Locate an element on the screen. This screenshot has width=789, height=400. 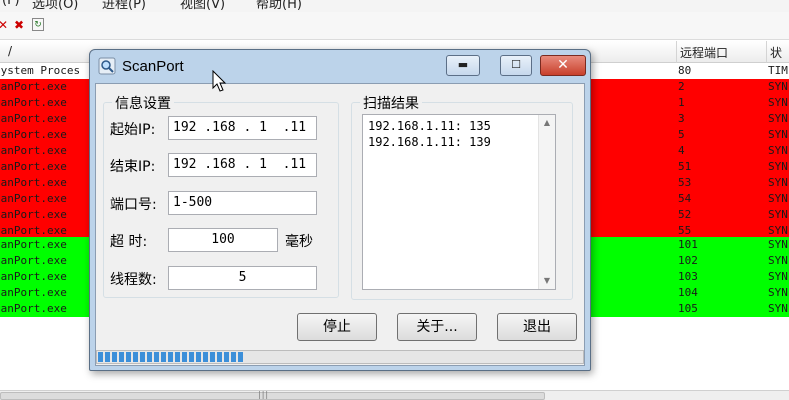
stop-button: 停止 is located at coordinates (337, 327).